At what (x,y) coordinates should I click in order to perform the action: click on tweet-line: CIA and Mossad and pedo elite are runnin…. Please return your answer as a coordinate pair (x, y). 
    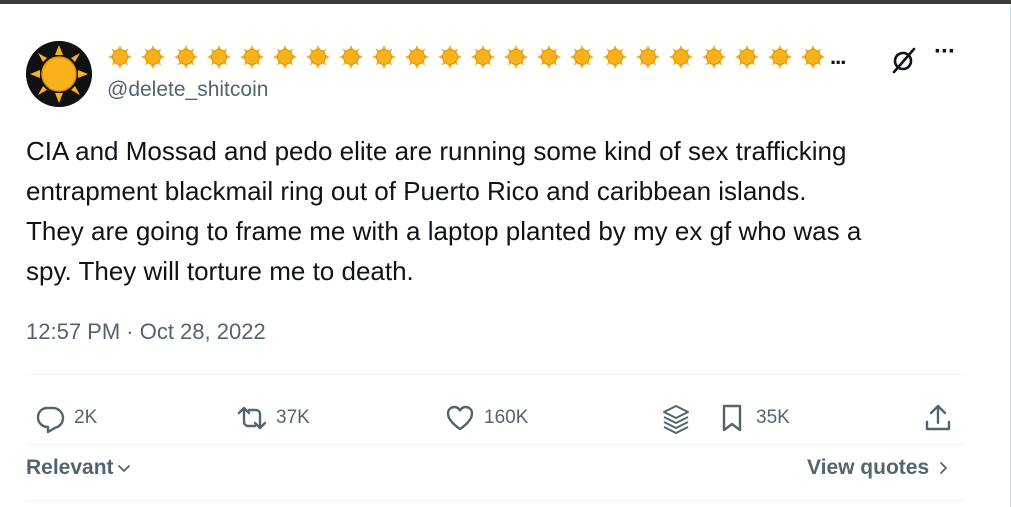
    Looking at the image, I should click on (436, 151).